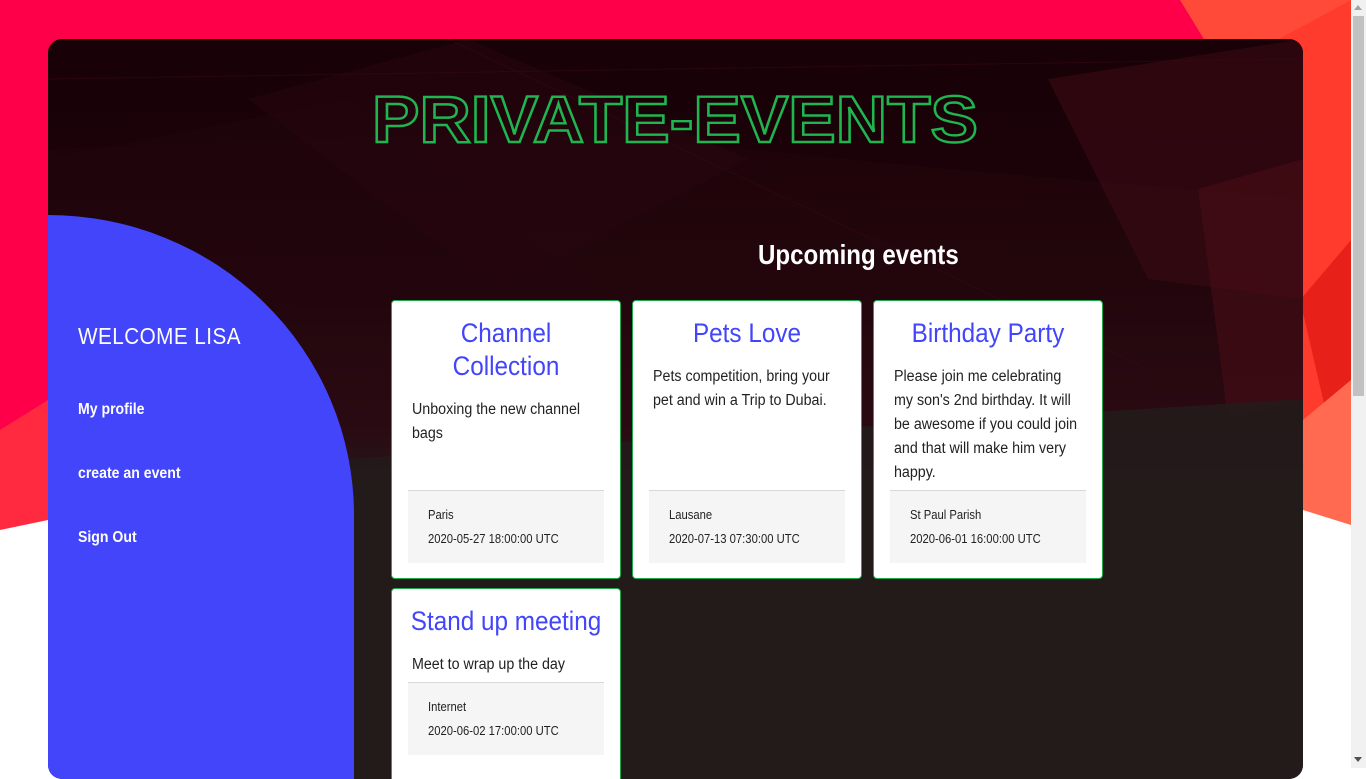  I want to click on event-description: Meet to wrap up the day, so click(488, 664).